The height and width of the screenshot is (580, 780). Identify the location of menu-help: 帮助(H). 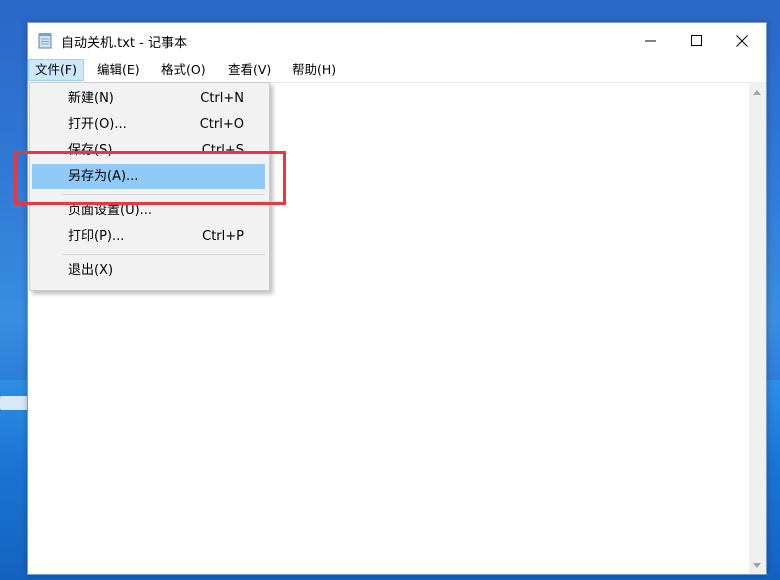
(314, 70).